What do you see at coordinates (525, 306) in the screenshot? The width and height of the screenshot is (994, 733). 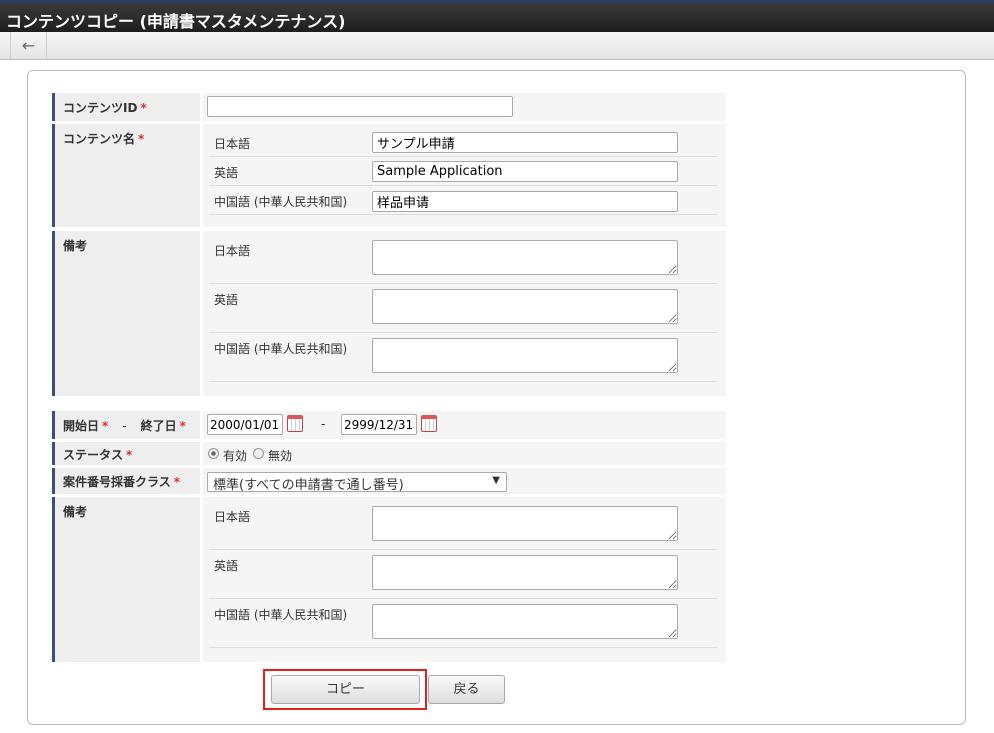 I see `remarks-en-textarea` at bounding box center [525, 306].